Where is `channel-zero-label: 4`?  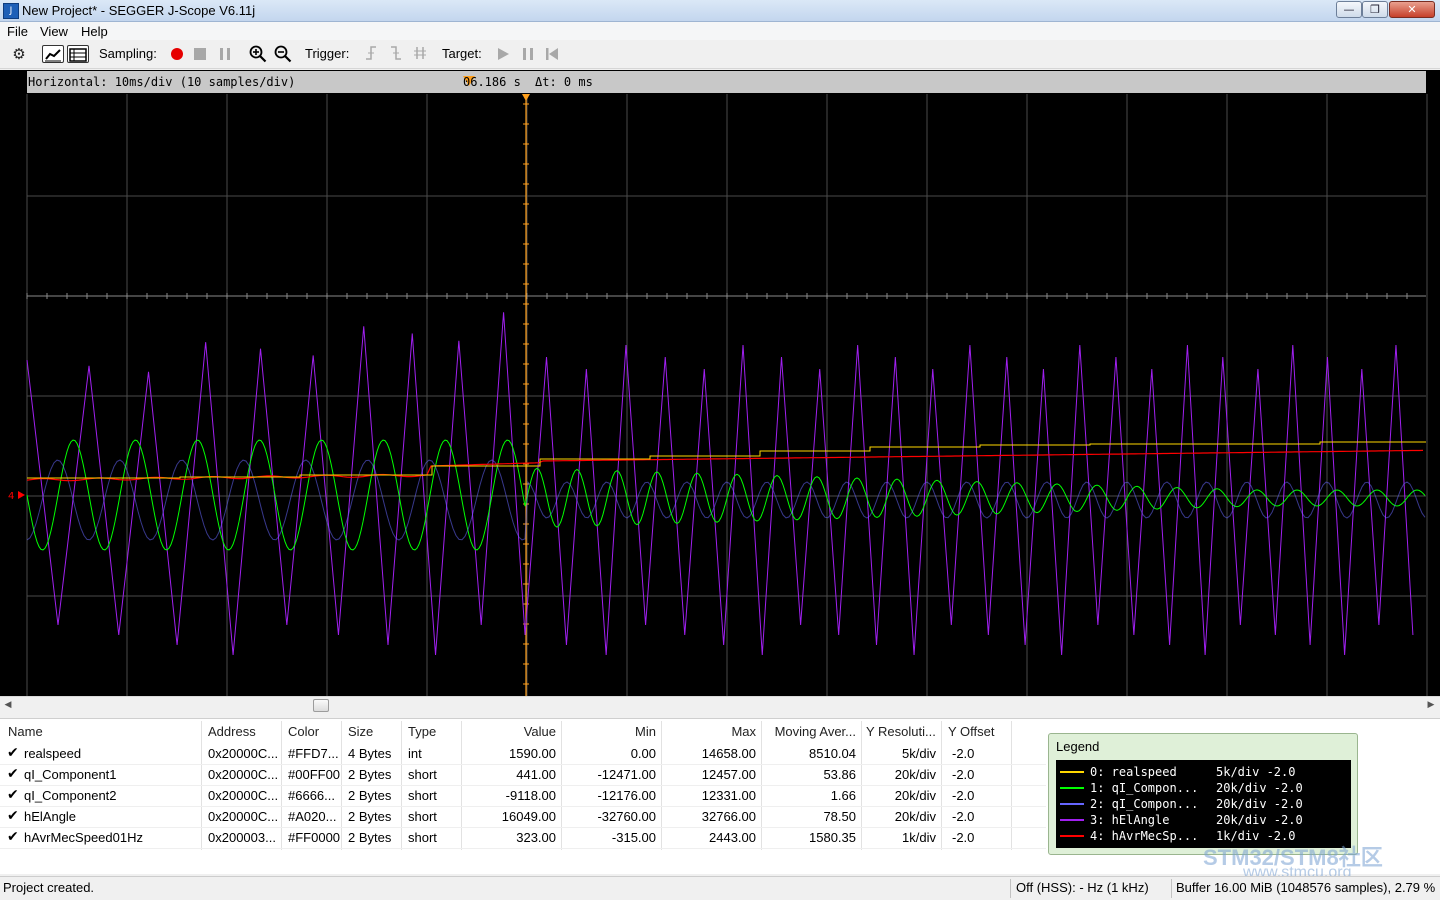 channel-zero-label: 4 is located at coordinates (11, 496).